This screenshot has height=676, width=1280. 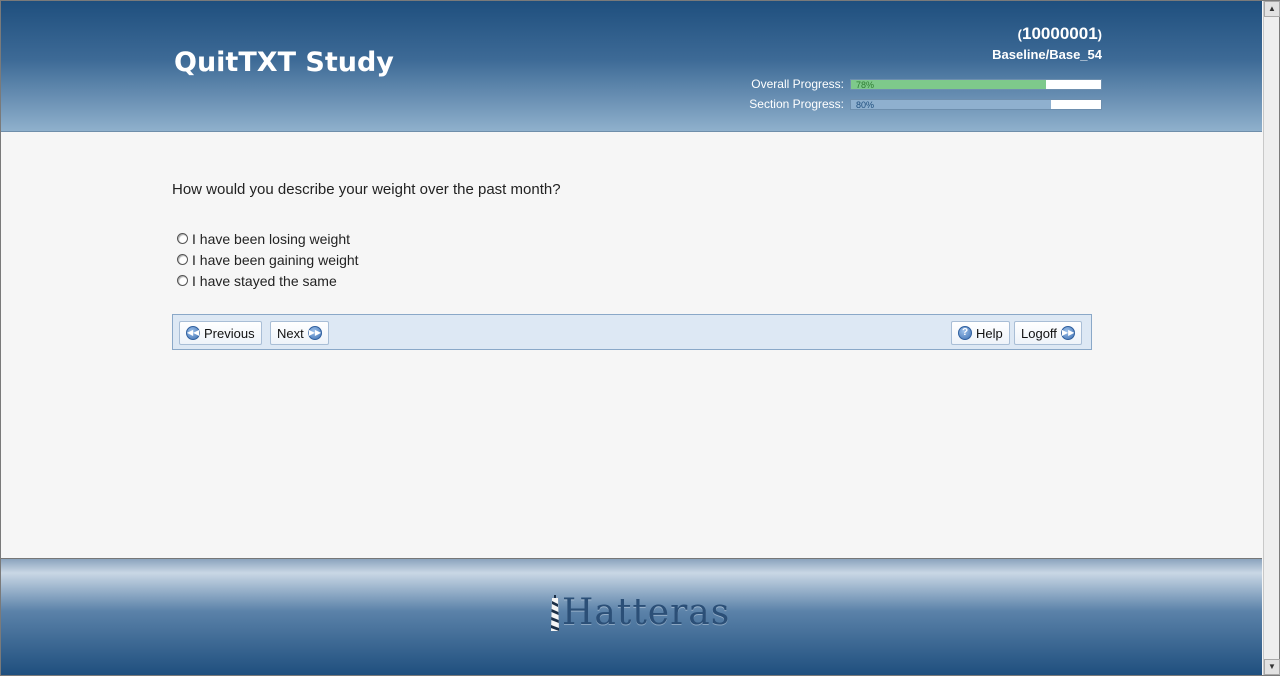 I want to click on section-progress-label: Section Progress:, so click(x=796, y=104).